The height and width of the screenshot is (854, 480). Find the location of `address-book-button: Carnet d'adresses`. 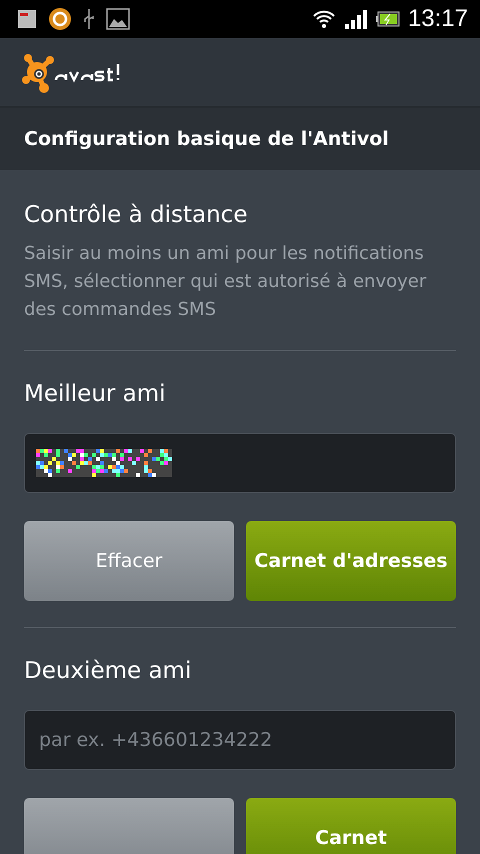

address-book-button: Carnet d'adresses is located at coordinates (351, 561).